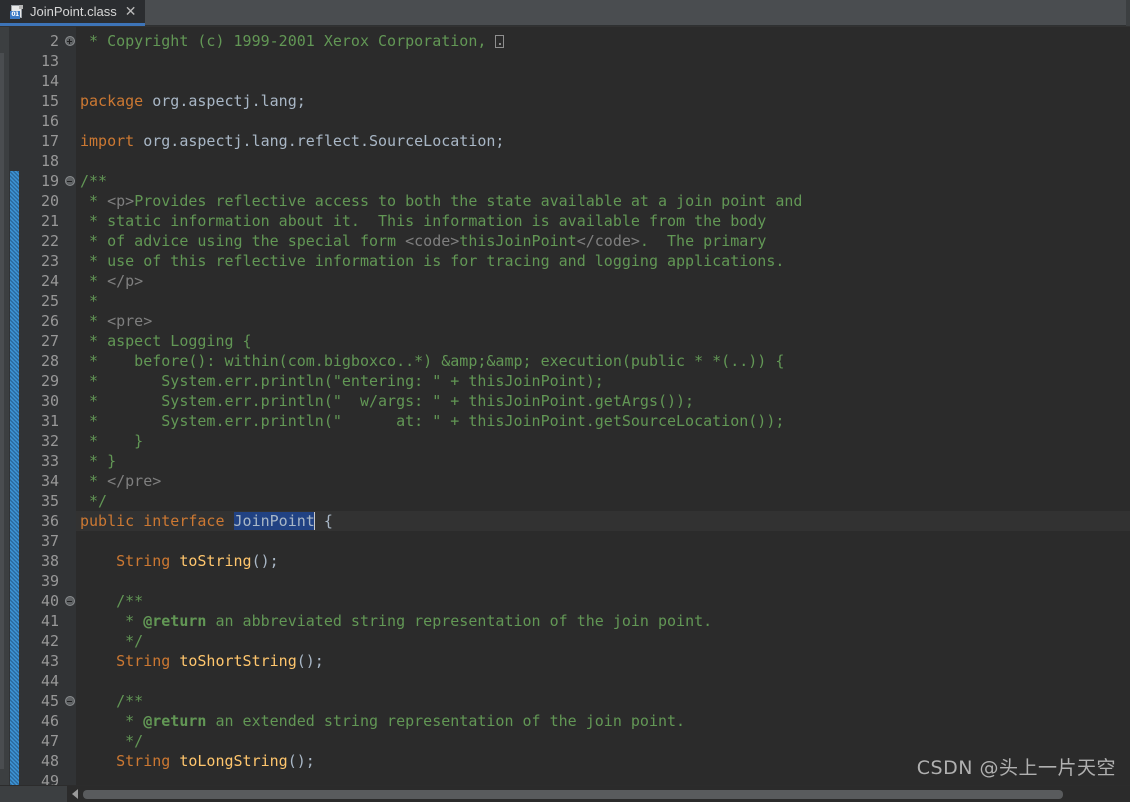 The width and height of the screenshot is (1130, 802). Describe the element at coordinates (49, 621) in the screenshot. I see `line-number: 41` at that location.